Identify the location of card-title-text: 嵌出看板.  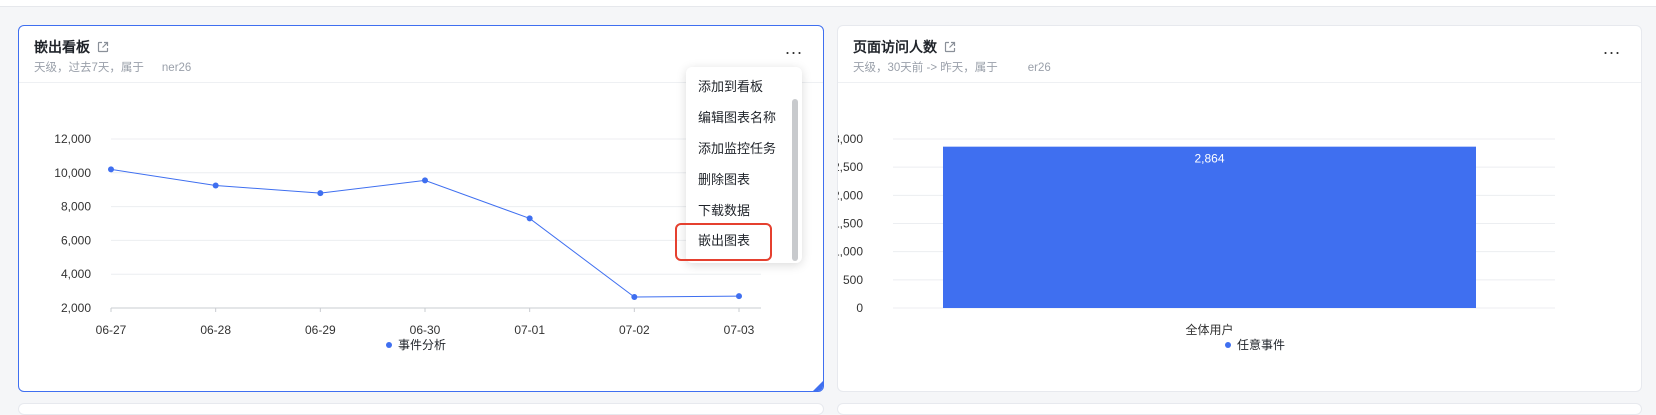
(62, 47).